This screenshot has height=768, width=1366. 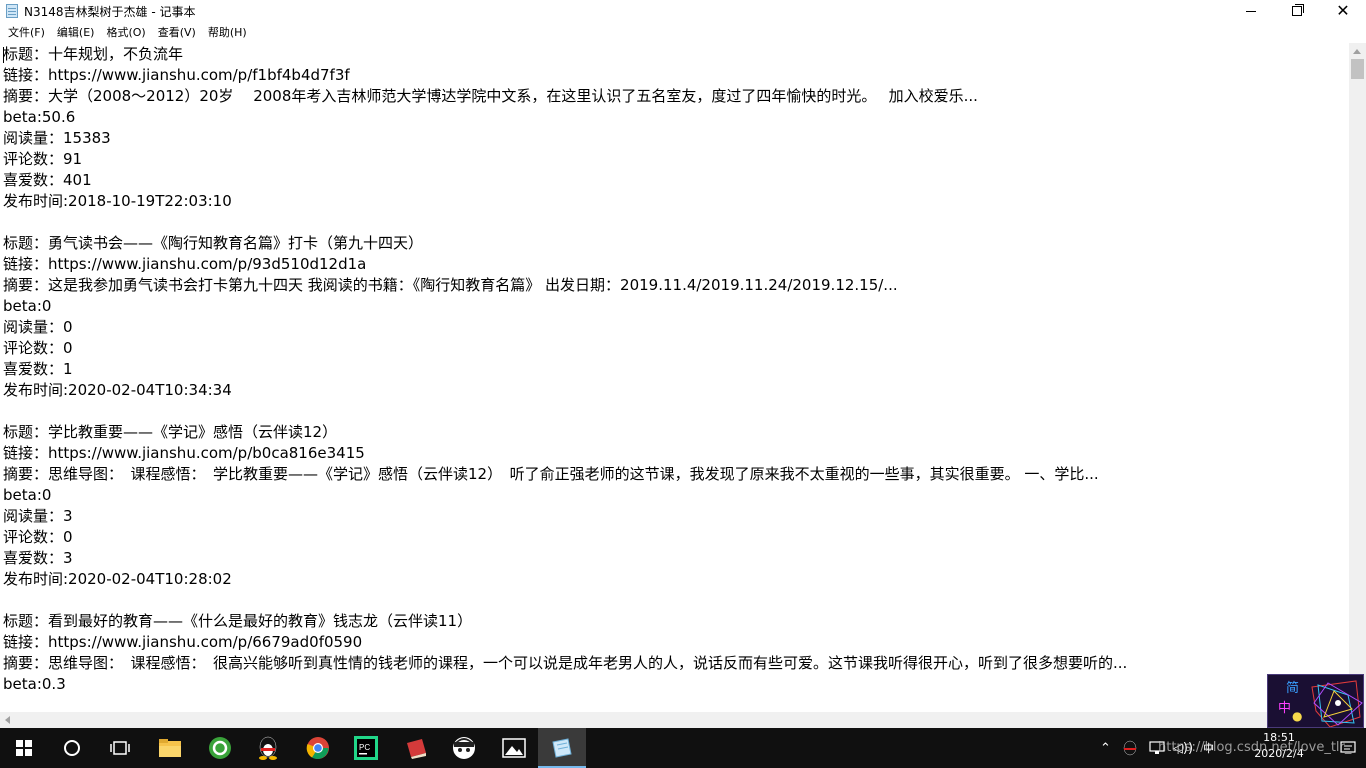 I want to click on text-line: 阅读量：15383, so click(x=57, y=138).